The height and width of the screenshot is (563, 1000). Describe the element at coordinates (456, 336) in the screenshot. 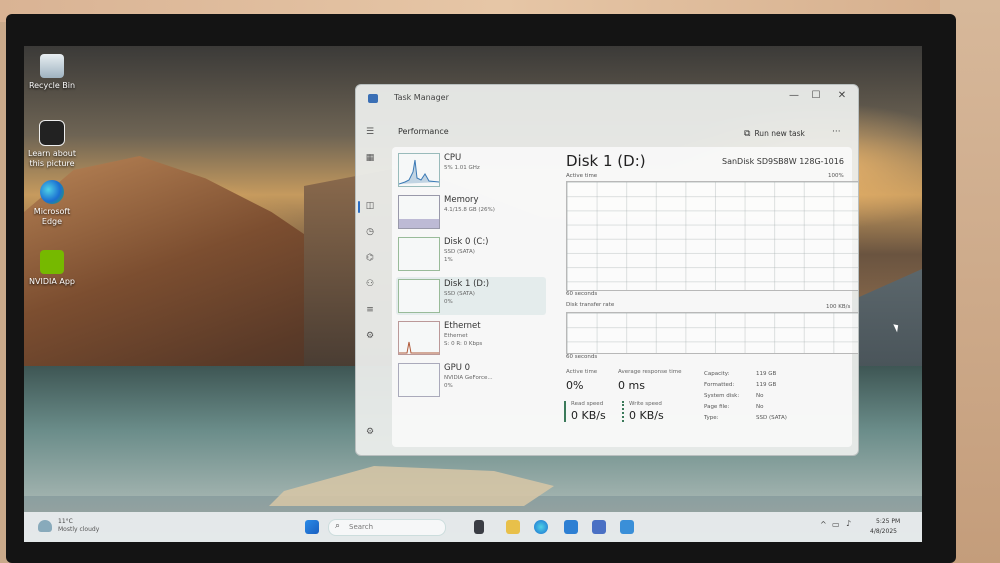

I see `perf-item-detail: Ethernet` at that location.